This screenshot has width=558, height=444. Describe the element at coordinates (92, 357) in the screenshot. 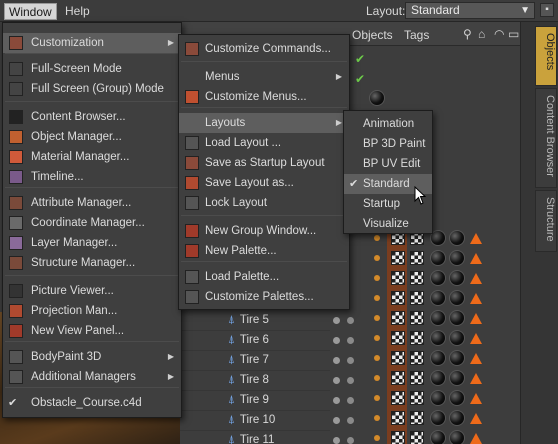

I see `window-menu-item: BodyPaint 3D ▶` at that location.